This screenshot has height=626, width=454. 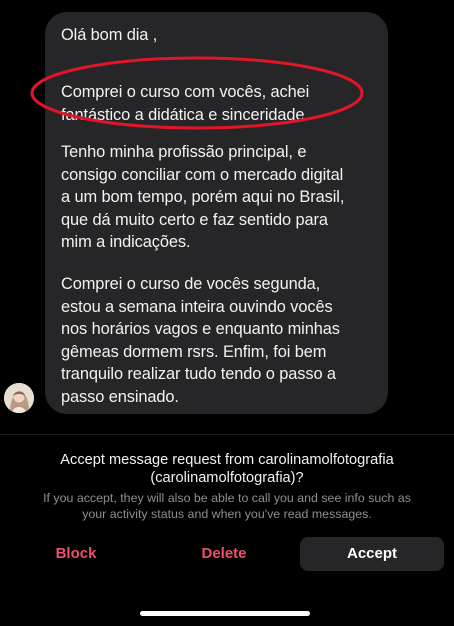 I want to click on message-line: que dá muito certo e faz sentido para, so click(x=194, y=219).